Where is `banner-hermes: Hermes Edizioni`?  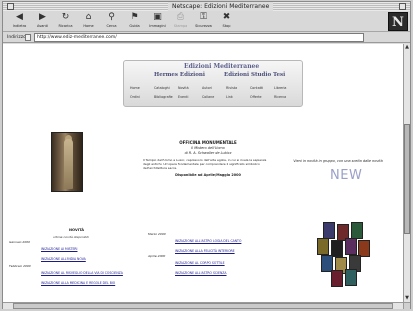 banner-hermes: Hermes Edizioni is located at coordinates (179, 75).